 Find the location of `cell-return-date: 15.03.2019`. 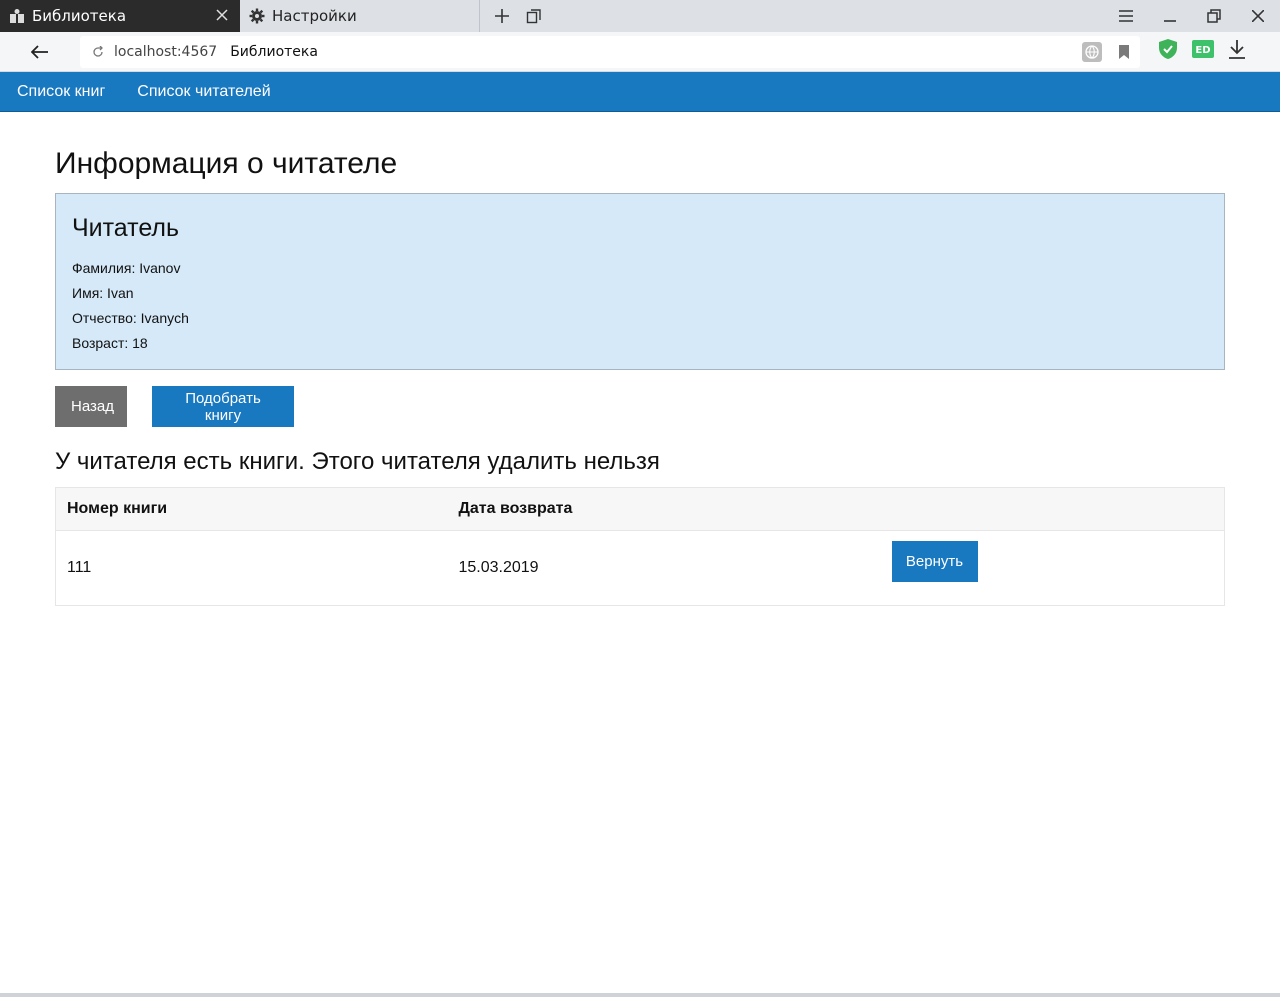

cell-return-date: 15.03.2019 is located at coordinates (498, 567).